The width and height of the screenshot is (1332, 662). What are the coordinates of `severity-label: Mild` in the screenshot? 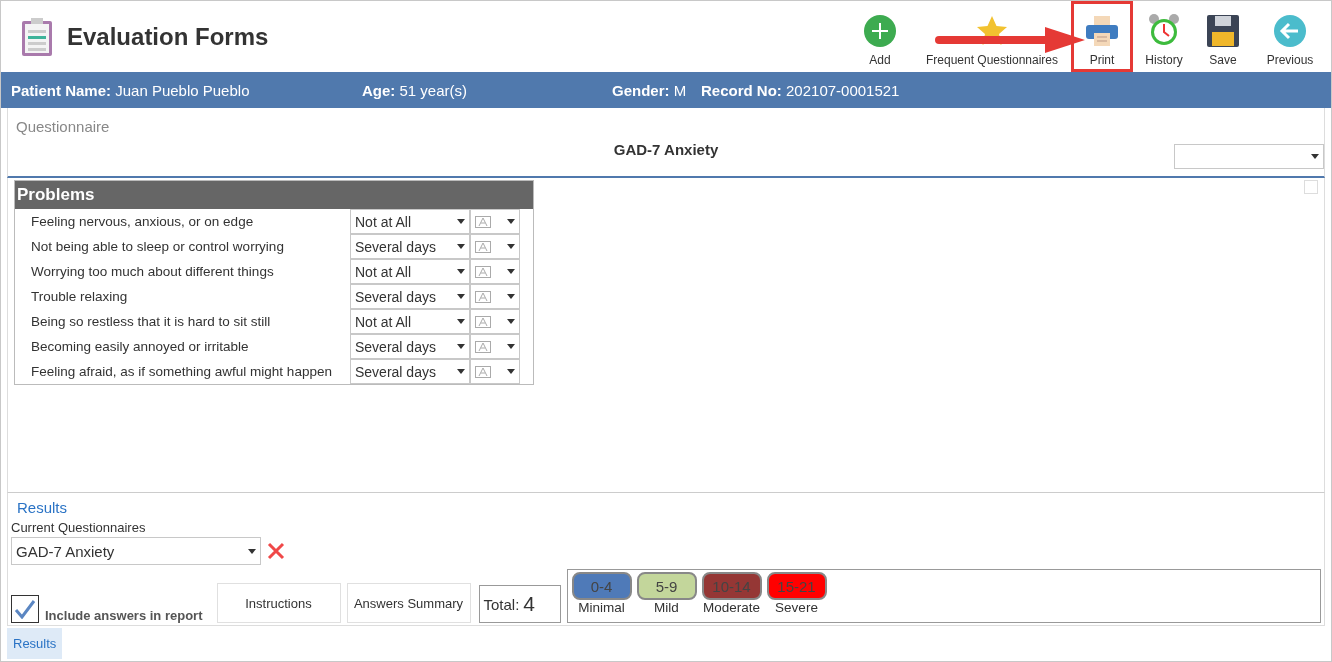 It's located at (666, 607).